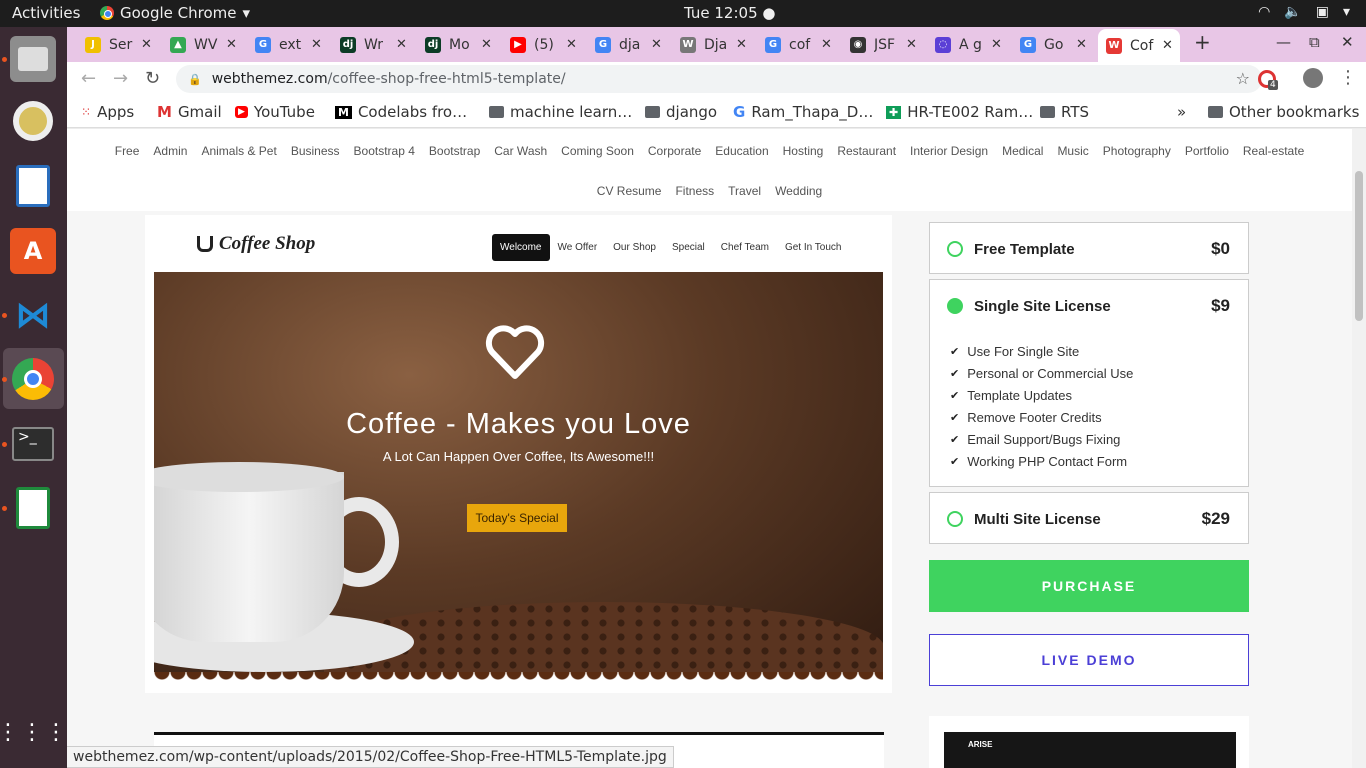 The width and height of the screenshot is (1366, 768). What do you see at coordinates (674, 151) in the screenshot?
I see `category-link: Corporate` at bounding box center [674, 151].